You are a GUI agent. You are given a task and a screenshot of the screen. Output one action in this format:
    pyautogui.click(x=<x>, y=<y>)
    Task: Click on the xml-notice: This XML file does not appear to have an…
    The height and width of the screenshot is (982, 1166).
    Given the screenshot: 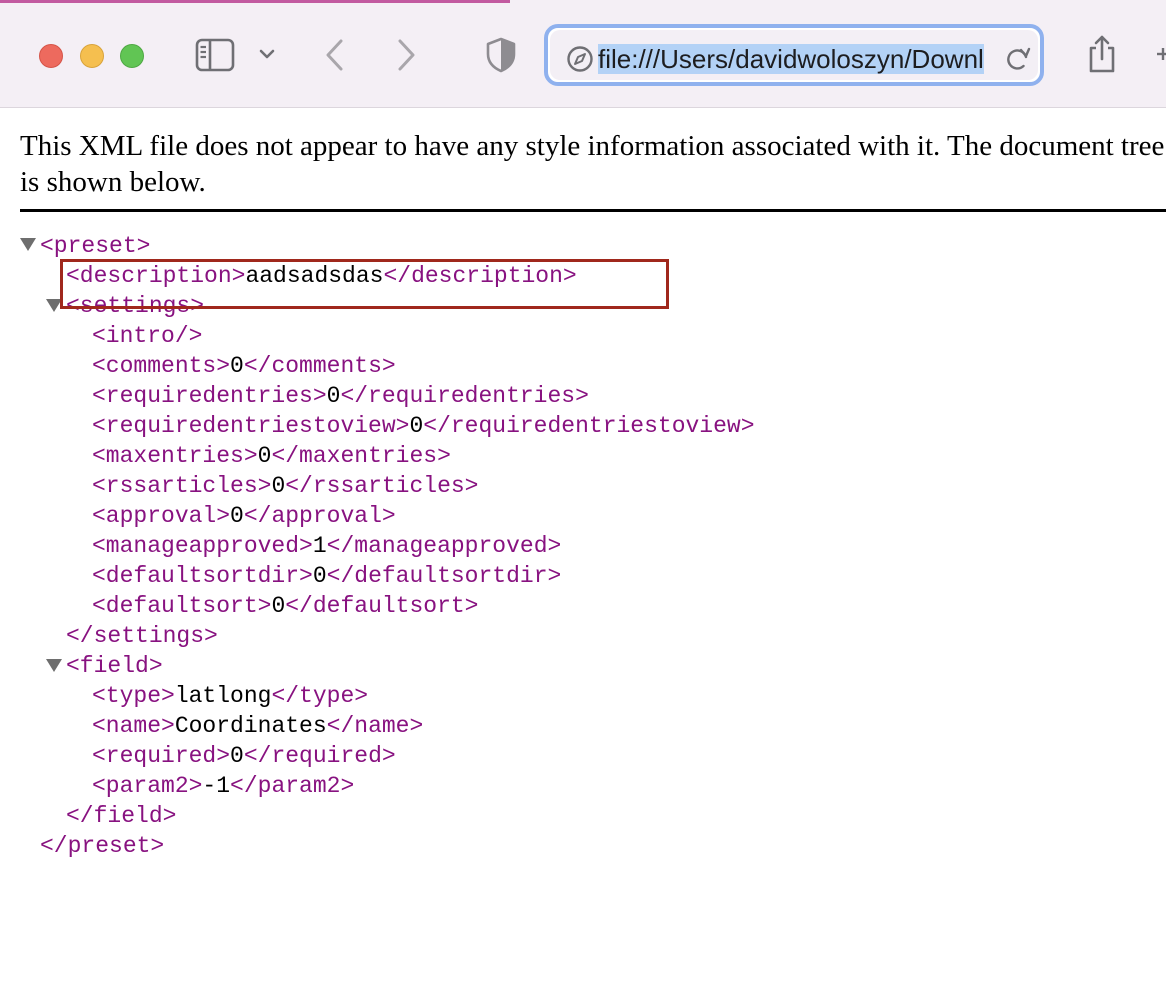 What is the action you would take?
    pyautogui.click(x=592, y=164)
    